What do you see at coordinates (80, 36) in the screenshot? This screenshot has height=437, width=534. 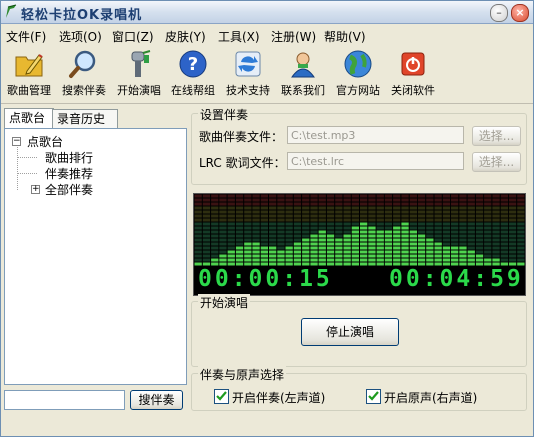 I see `menu-options: 选项(O)` at bounding box center [80, 36].